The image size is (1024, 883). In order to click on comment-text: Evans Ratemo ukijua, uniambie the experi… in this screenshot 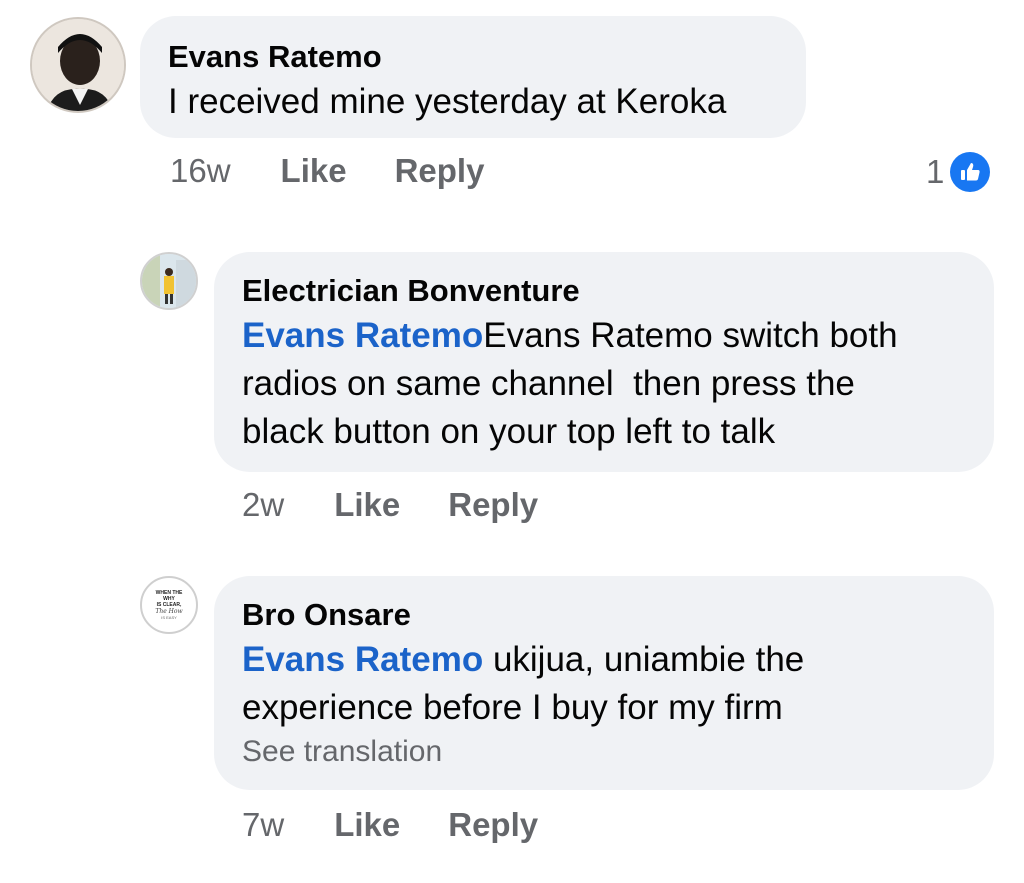, I will do `click(604, 684)`.